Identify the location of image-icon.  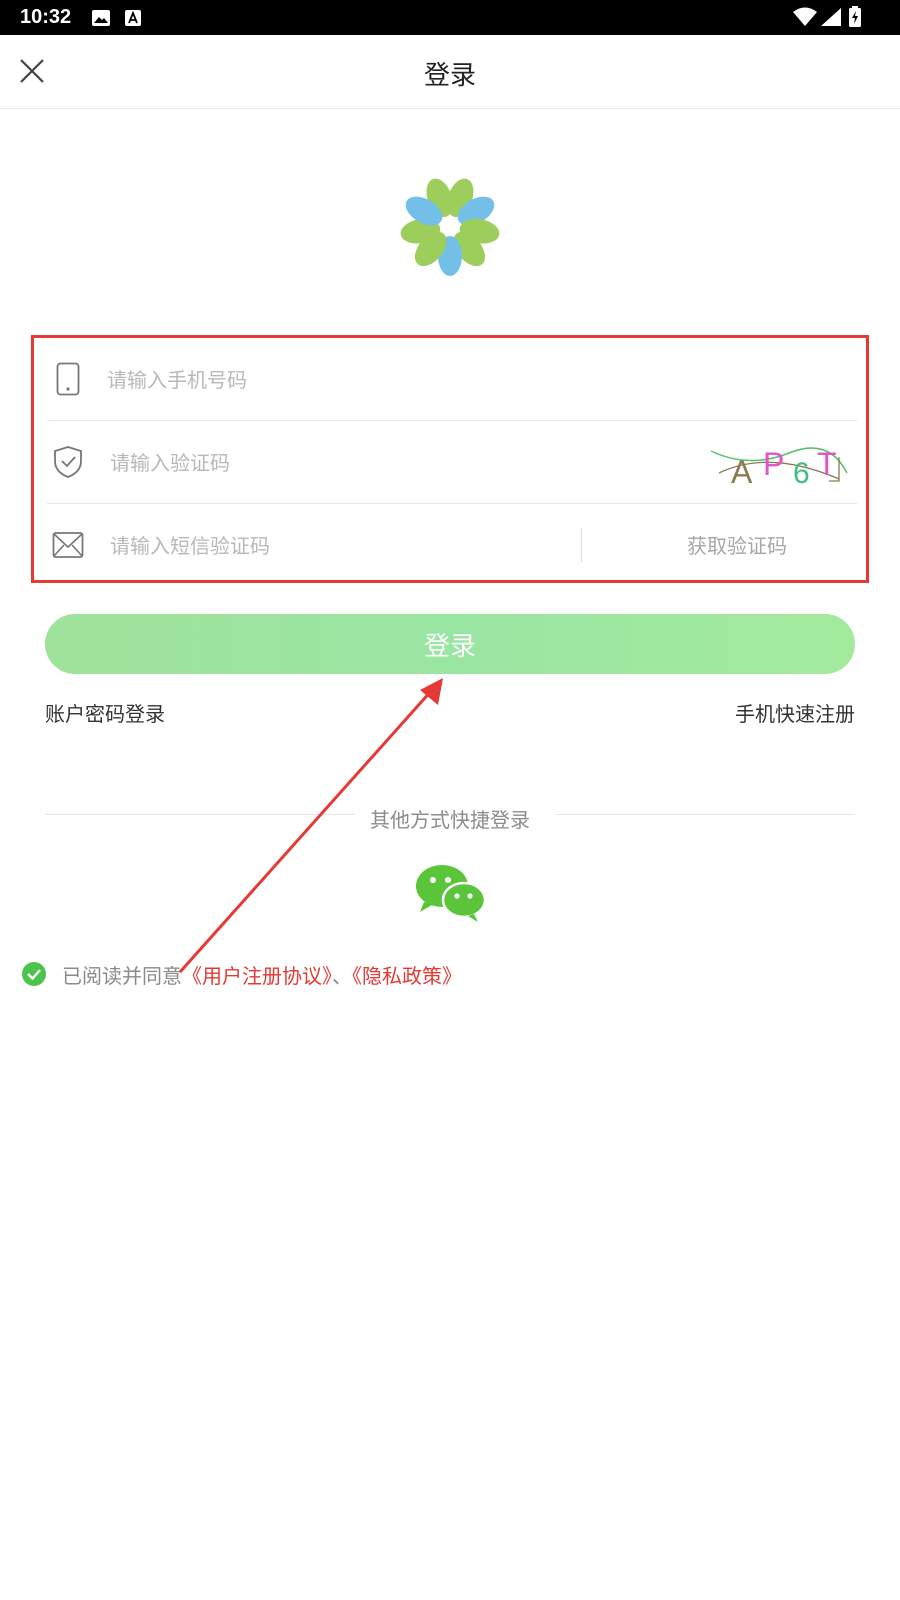
(101, 20).